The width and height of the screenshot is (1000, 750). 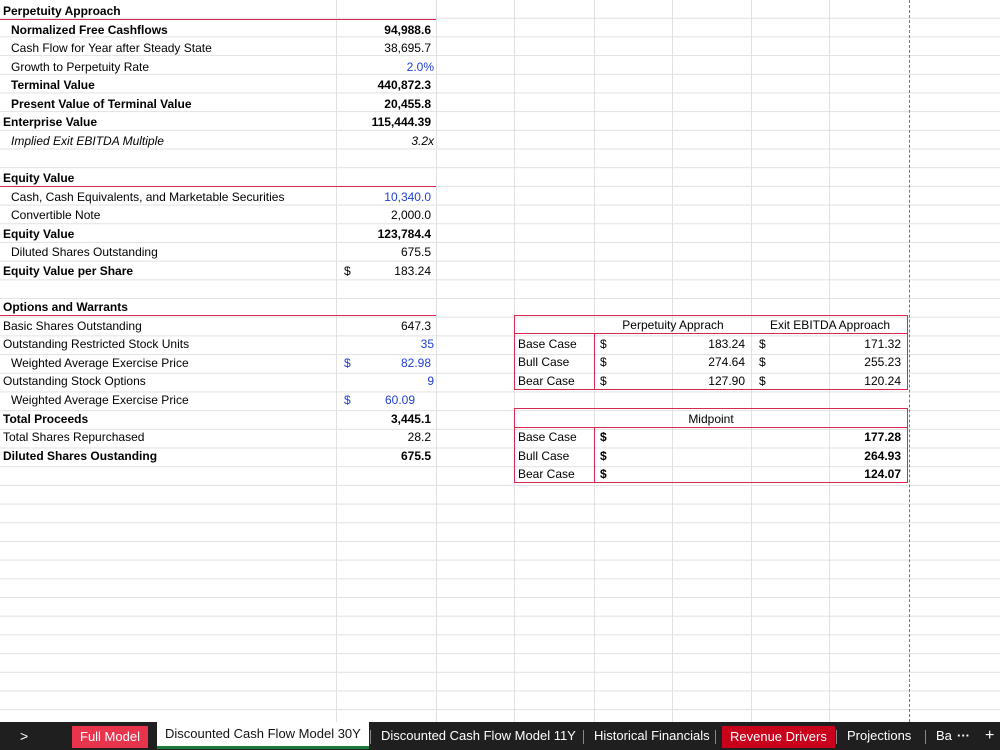 I want to click on enterprise-value: 115,444.39, so click(x=385, y=122).